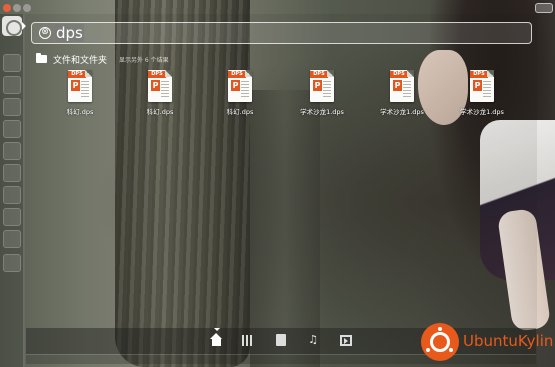 This screenshot has height=367, width=555. What do you see at coordinates (281, 33) in the screenshot?
I see `search-bar: ⊗ dps` at bounding box center [281, 33].